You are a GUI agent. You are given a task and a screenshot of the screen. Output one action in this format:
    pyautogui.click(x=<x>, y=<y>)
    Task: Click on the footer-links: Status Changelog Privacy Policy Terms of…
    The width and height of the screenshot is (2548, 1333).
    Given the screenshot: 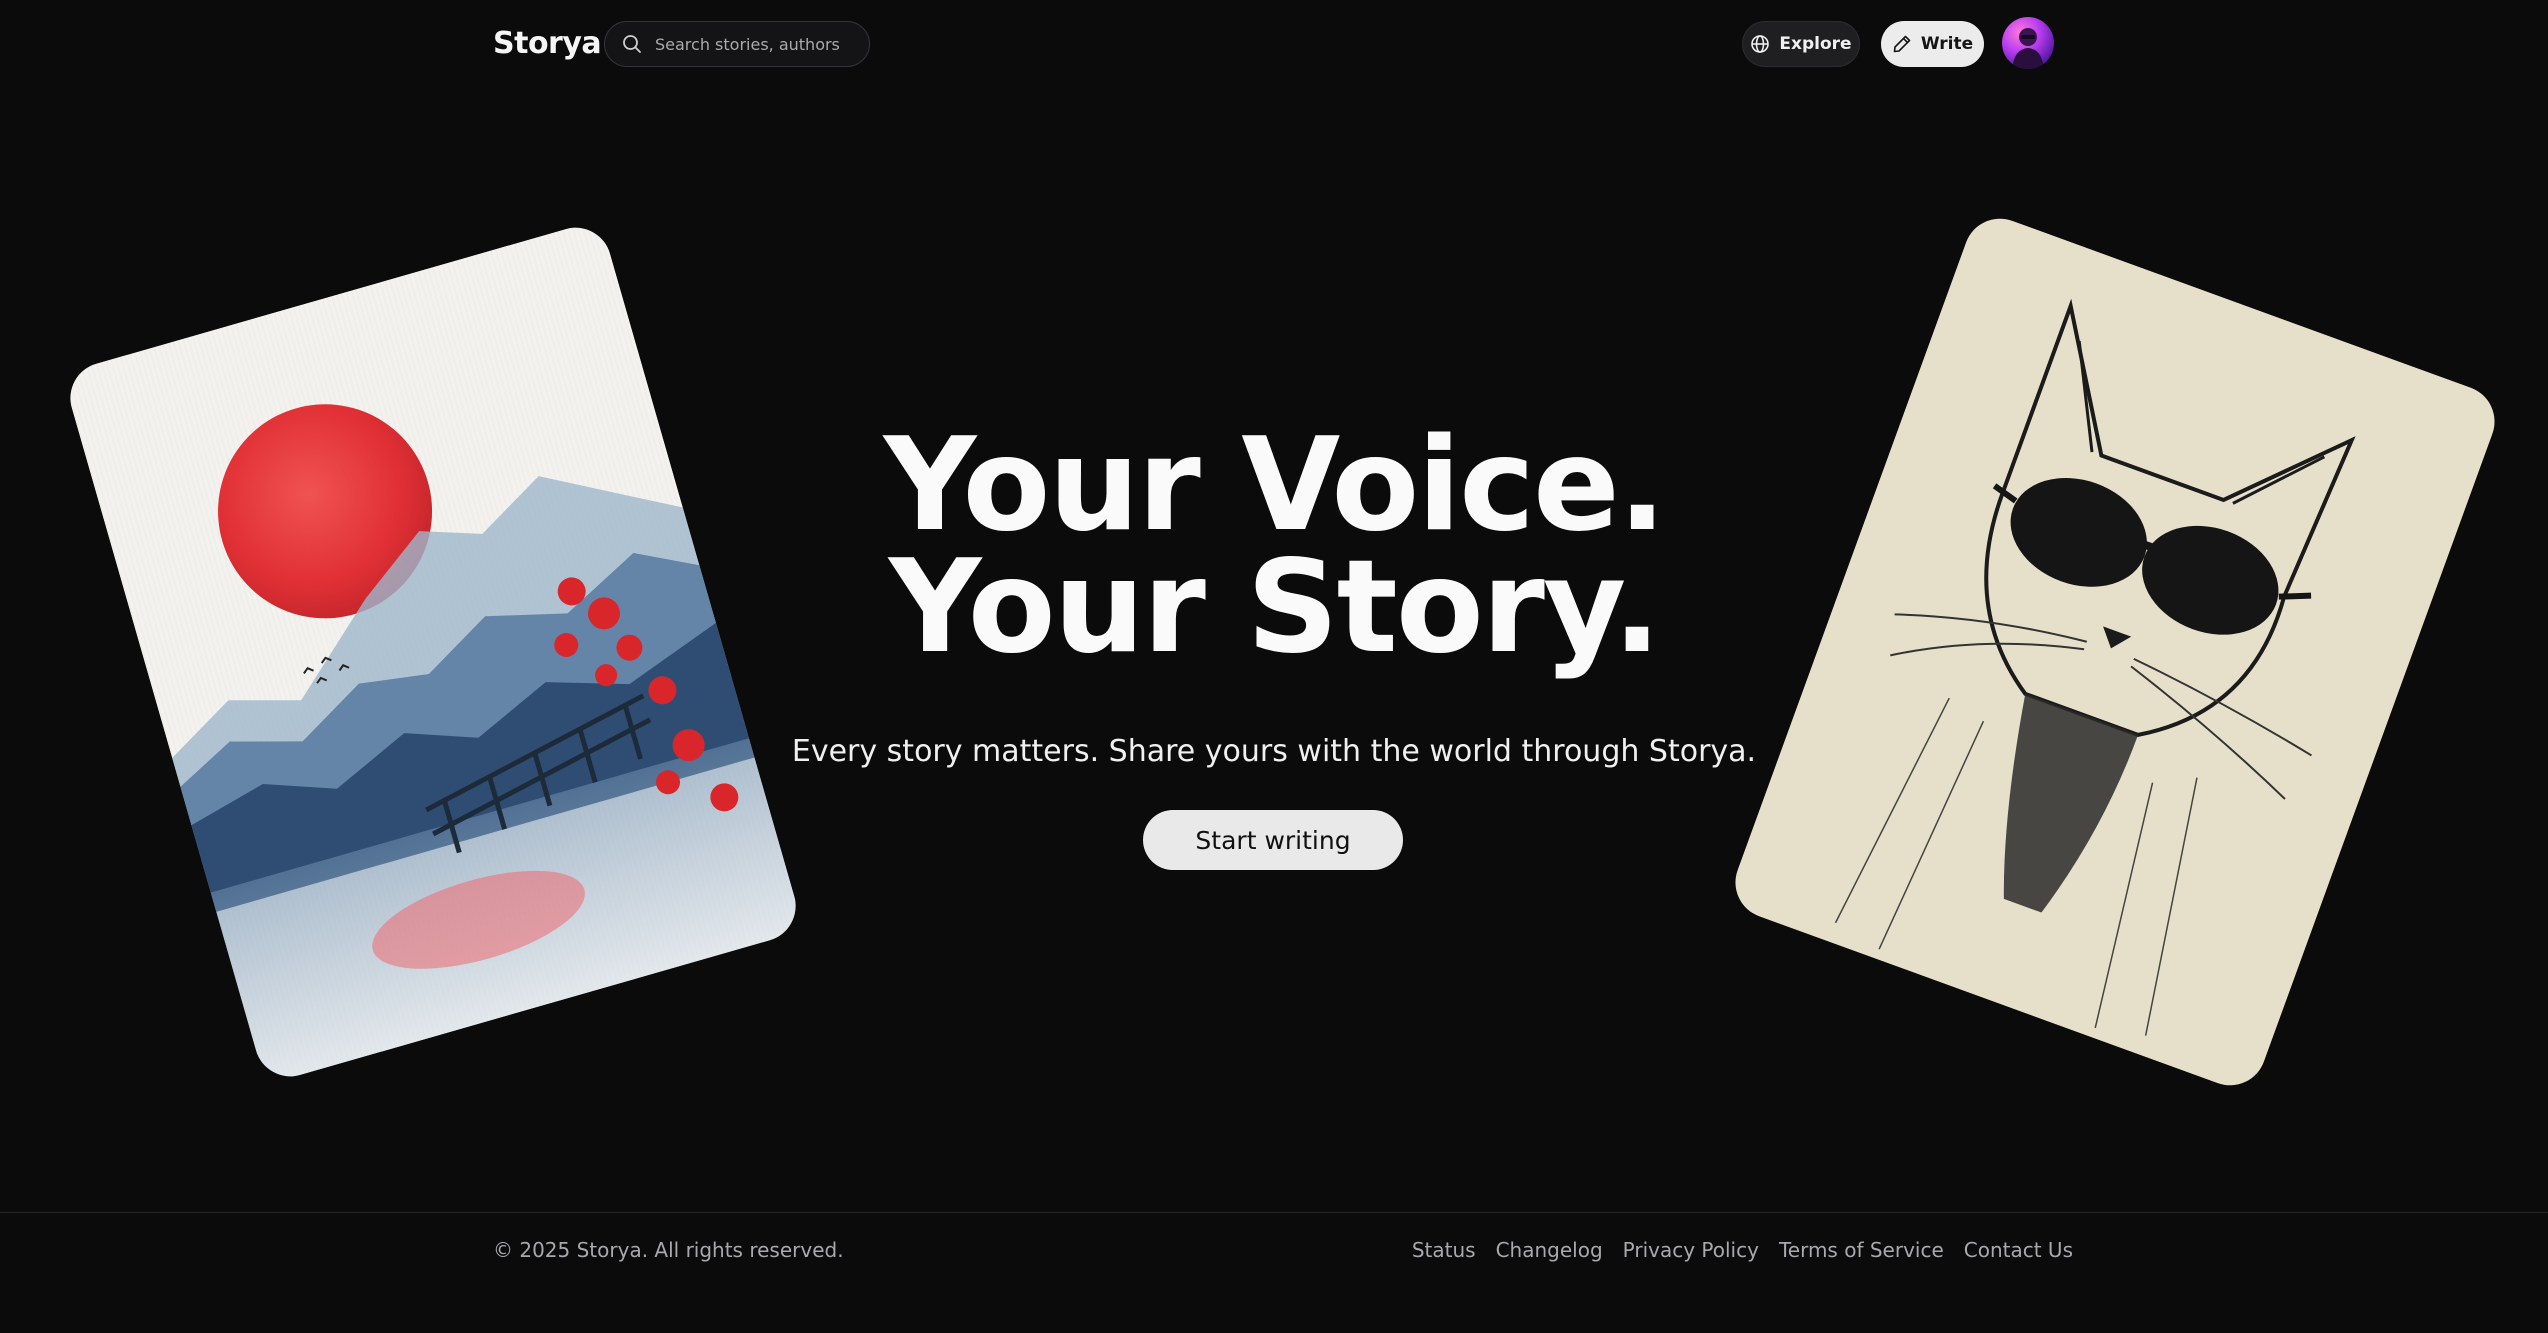 What is the action you would take?
    pyautogui.click(x=1742, y=1250)
    